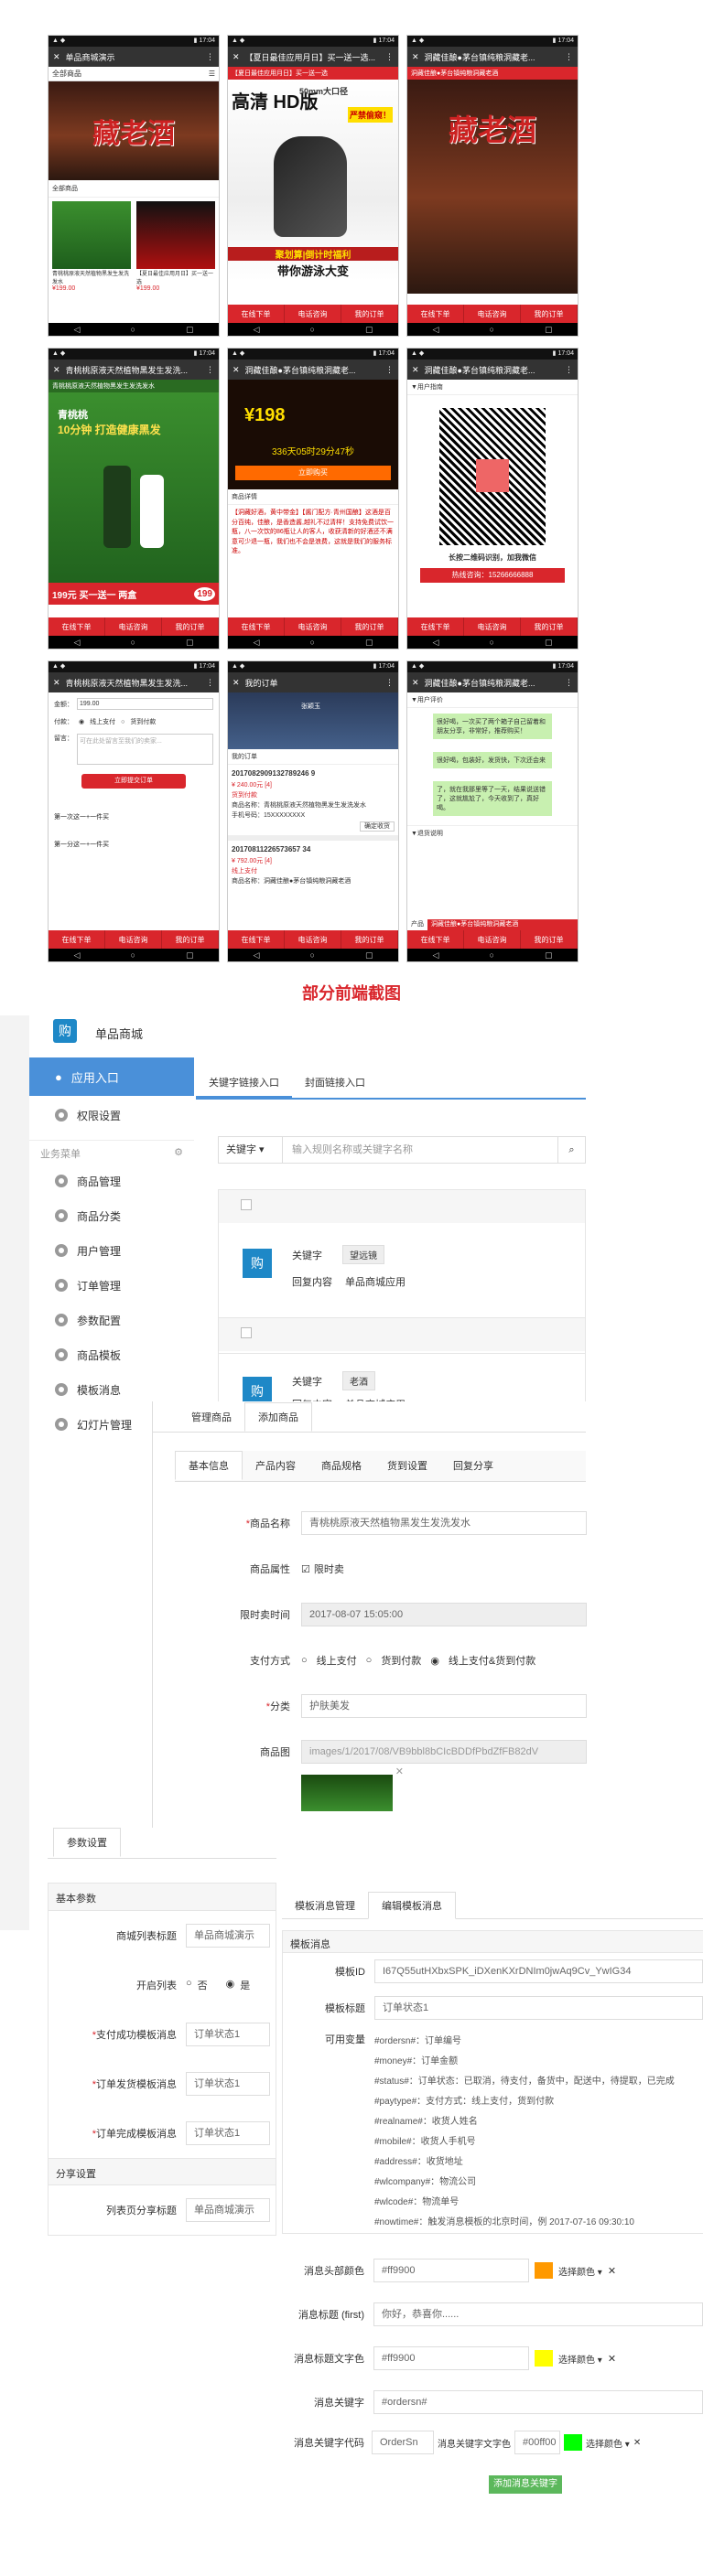 This screenshot has height=2576, width=703. Describe the element at coordinates (134, 130) in the screenshot. I see `banner-image: 藏老酒` at that location.